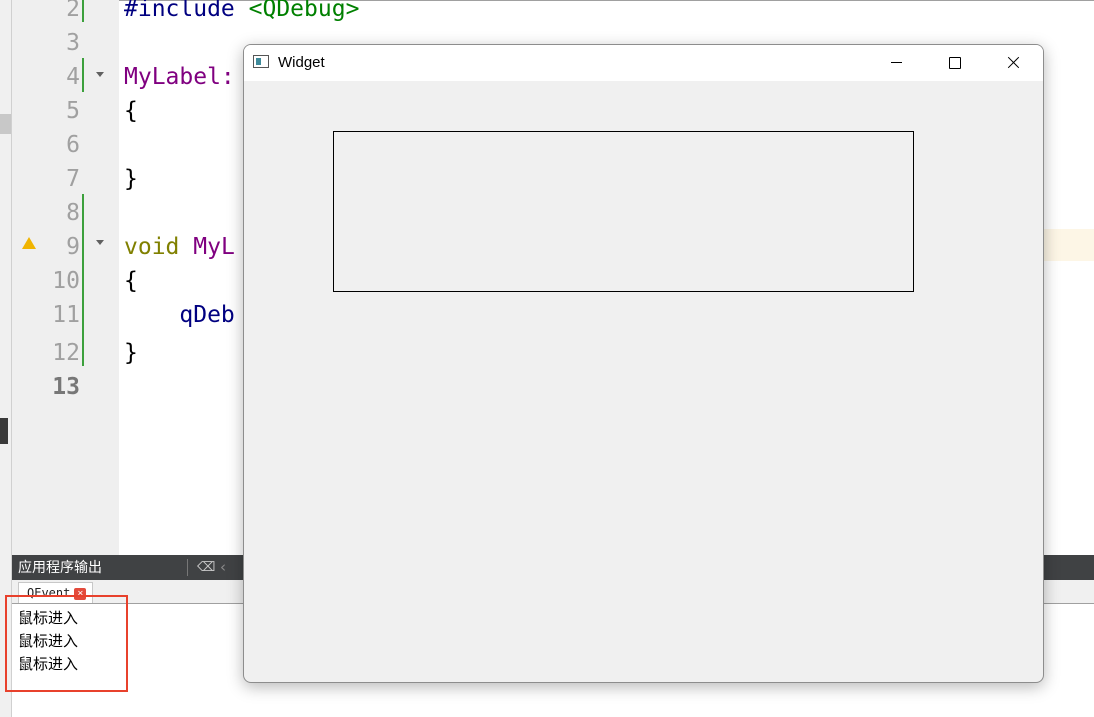  I want to click on clear-output-icon: ⌫, so click(206, 567).